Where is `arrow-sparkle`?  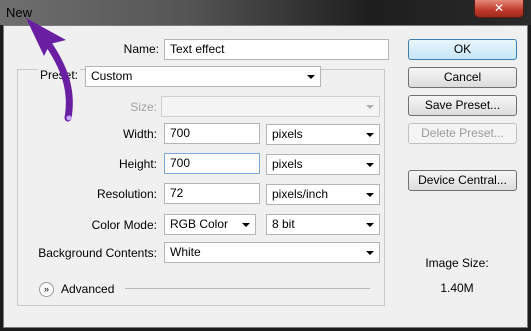 arrow-sparkle is located at coordinates (69, 118).